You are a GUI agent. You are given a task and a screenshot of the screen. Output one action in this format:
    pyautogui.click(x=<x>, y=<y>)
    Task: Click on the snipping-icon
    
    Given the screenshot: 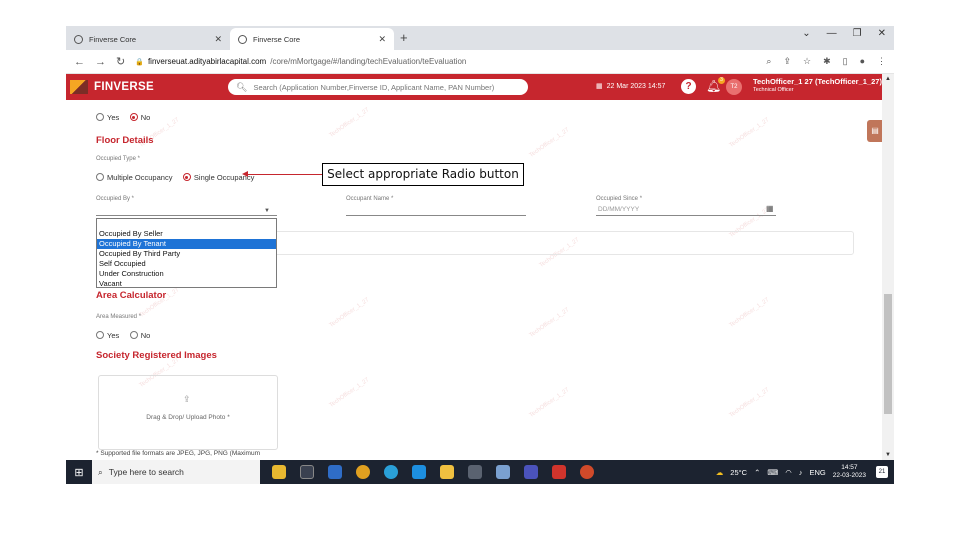 What is the action you would take?
    pyautogui.click(x=503, y=472)
    